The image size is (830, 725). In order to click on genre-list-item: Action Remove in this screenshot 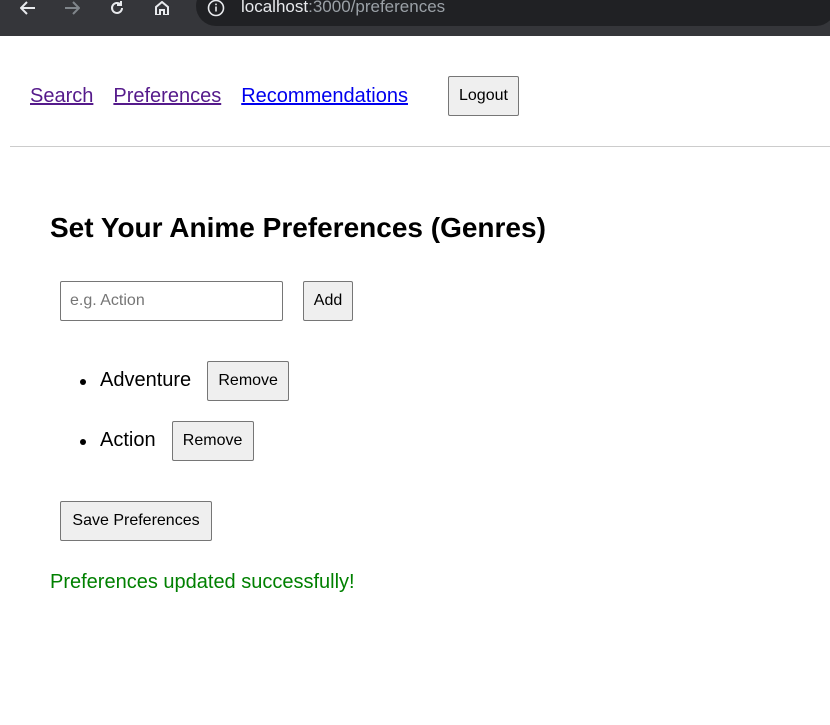, I will do `click(167, 441)`.